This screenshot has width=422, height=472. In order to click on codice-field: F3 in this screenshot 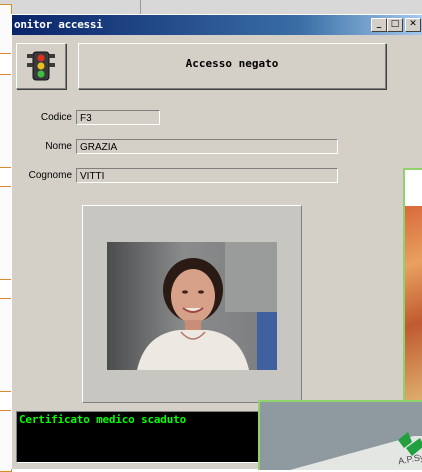, I will do `click(118, 117)`.